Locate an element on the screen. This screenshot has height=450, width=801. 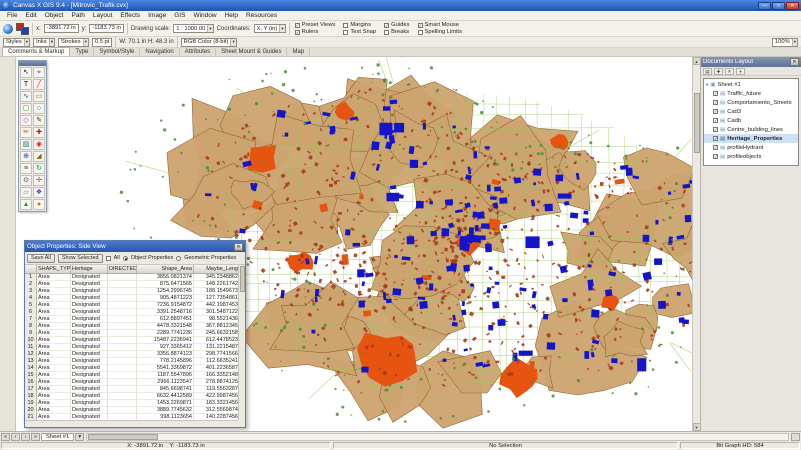
select-tool: ↖ is located at coordinates (26, 72).